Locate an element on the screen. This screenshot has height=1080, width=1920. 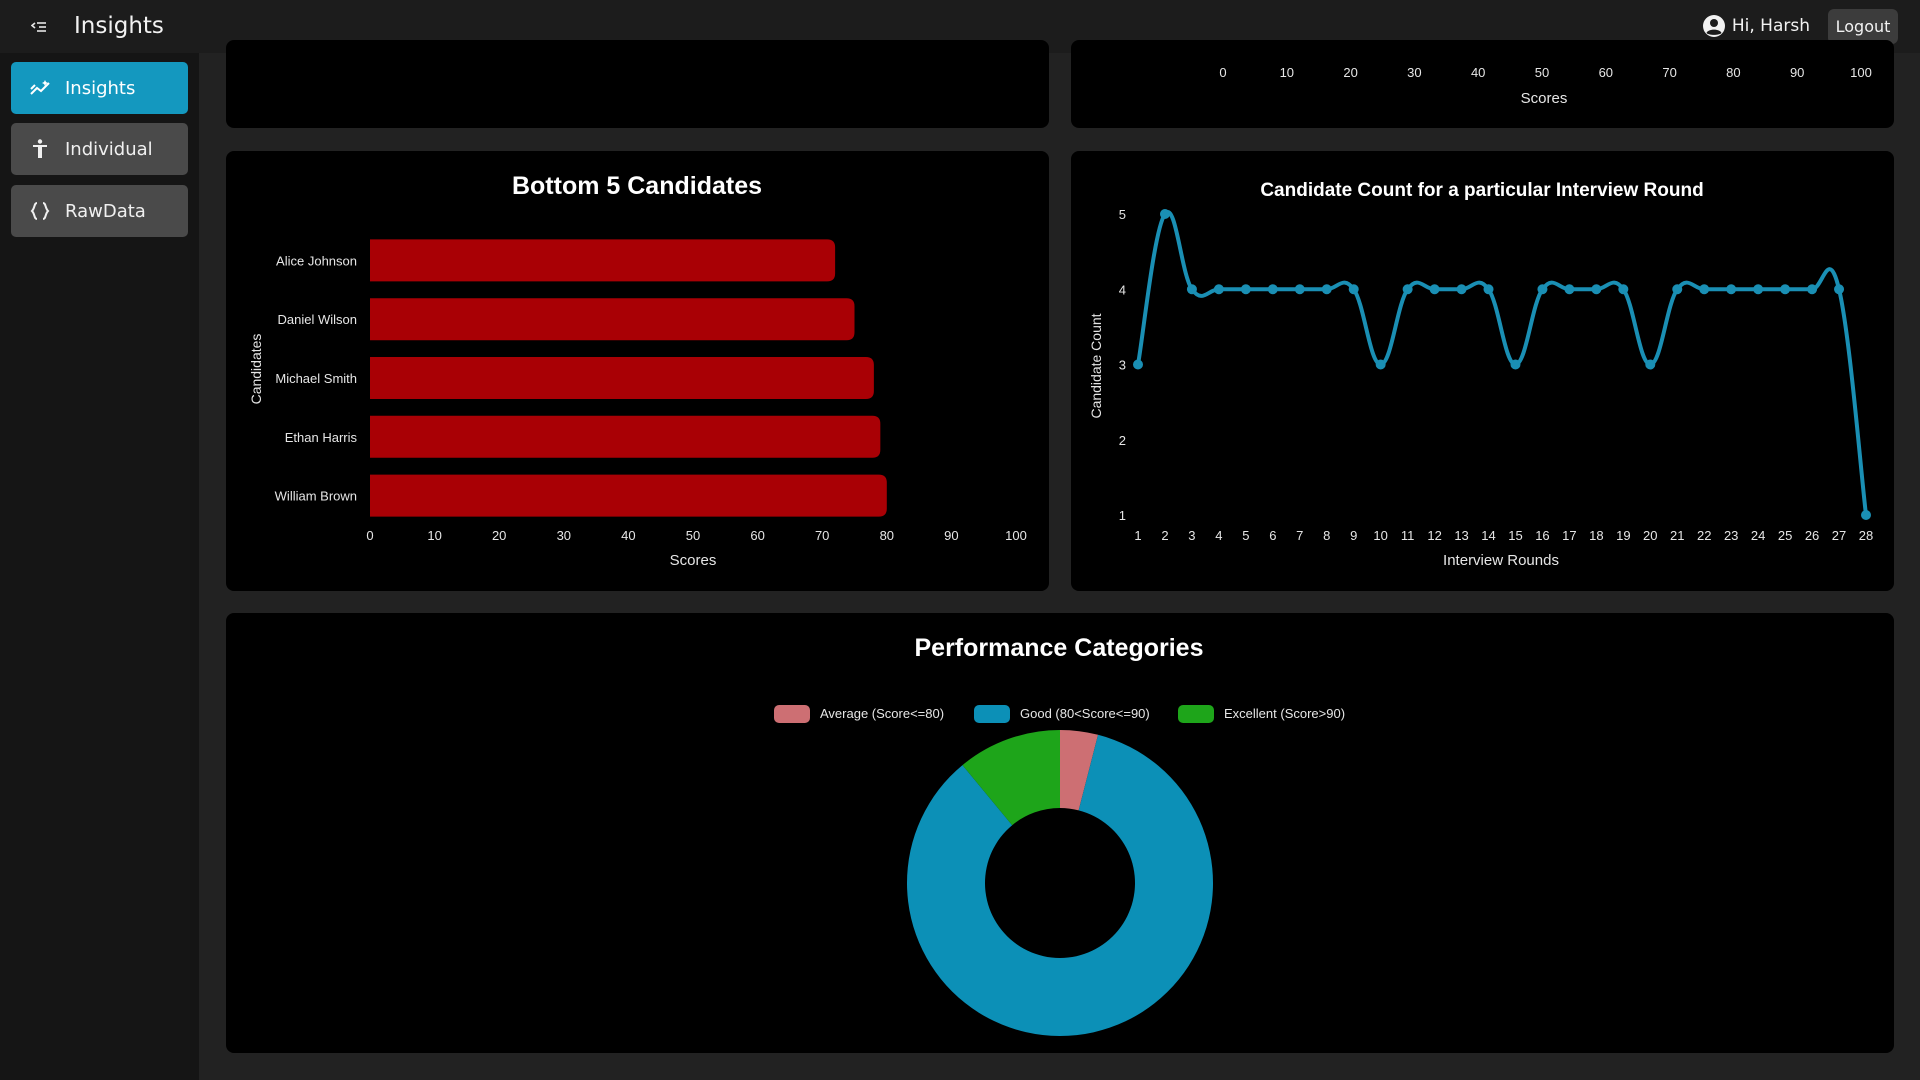
menu-collapse-icon is located at coordinates (39, 27).